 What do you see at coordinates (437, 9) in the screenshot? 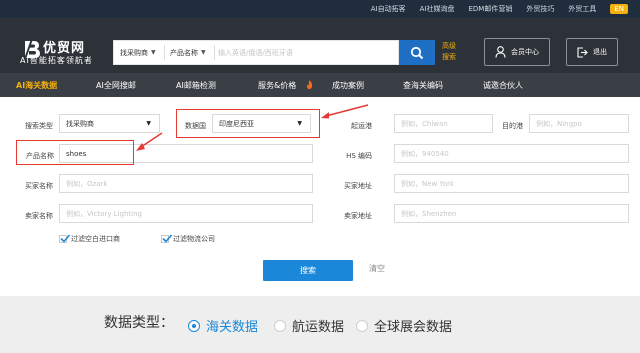
I see `top-link-ai-social-inquiry: AI社媒询盘` at bounding box center [437, 9].